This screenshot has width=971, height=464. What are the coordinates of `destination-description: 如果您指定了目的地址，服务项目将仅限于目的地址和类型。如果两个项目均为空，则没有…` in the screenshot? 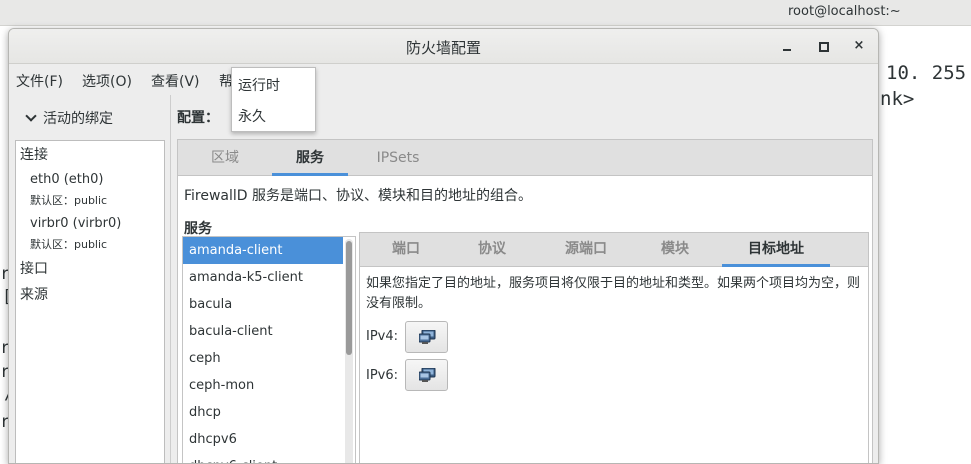 It's located at (613, 293).